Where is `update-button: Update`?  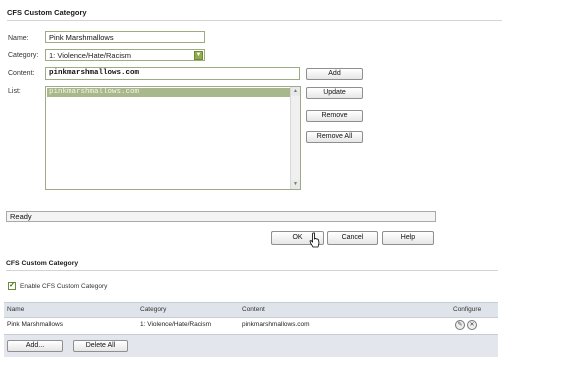 update-button: Update is located at coordinates (334, 93).